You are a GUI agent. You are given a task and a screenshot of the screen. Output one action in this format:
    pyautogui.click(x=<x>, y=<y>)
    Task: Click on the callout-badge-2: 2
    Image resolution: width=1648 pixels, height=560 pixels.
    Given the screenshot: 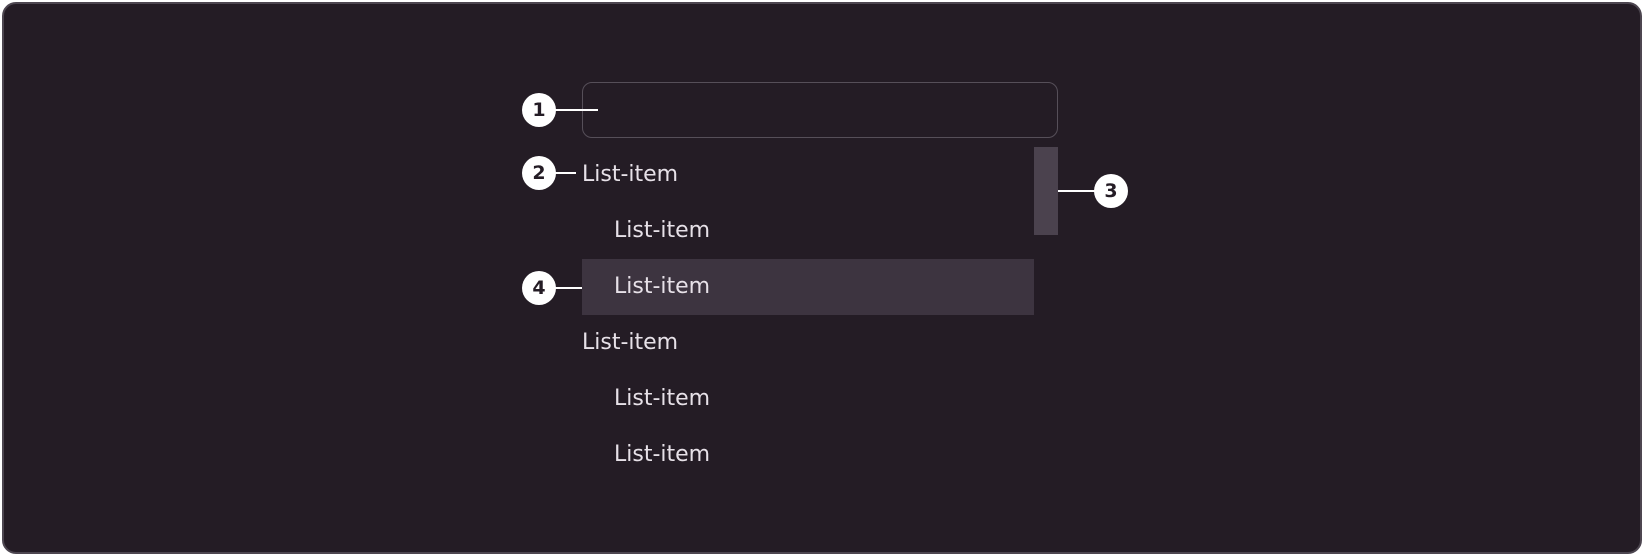 What is the action you would take?
    pyautogui.click(x=539, y=173)
    